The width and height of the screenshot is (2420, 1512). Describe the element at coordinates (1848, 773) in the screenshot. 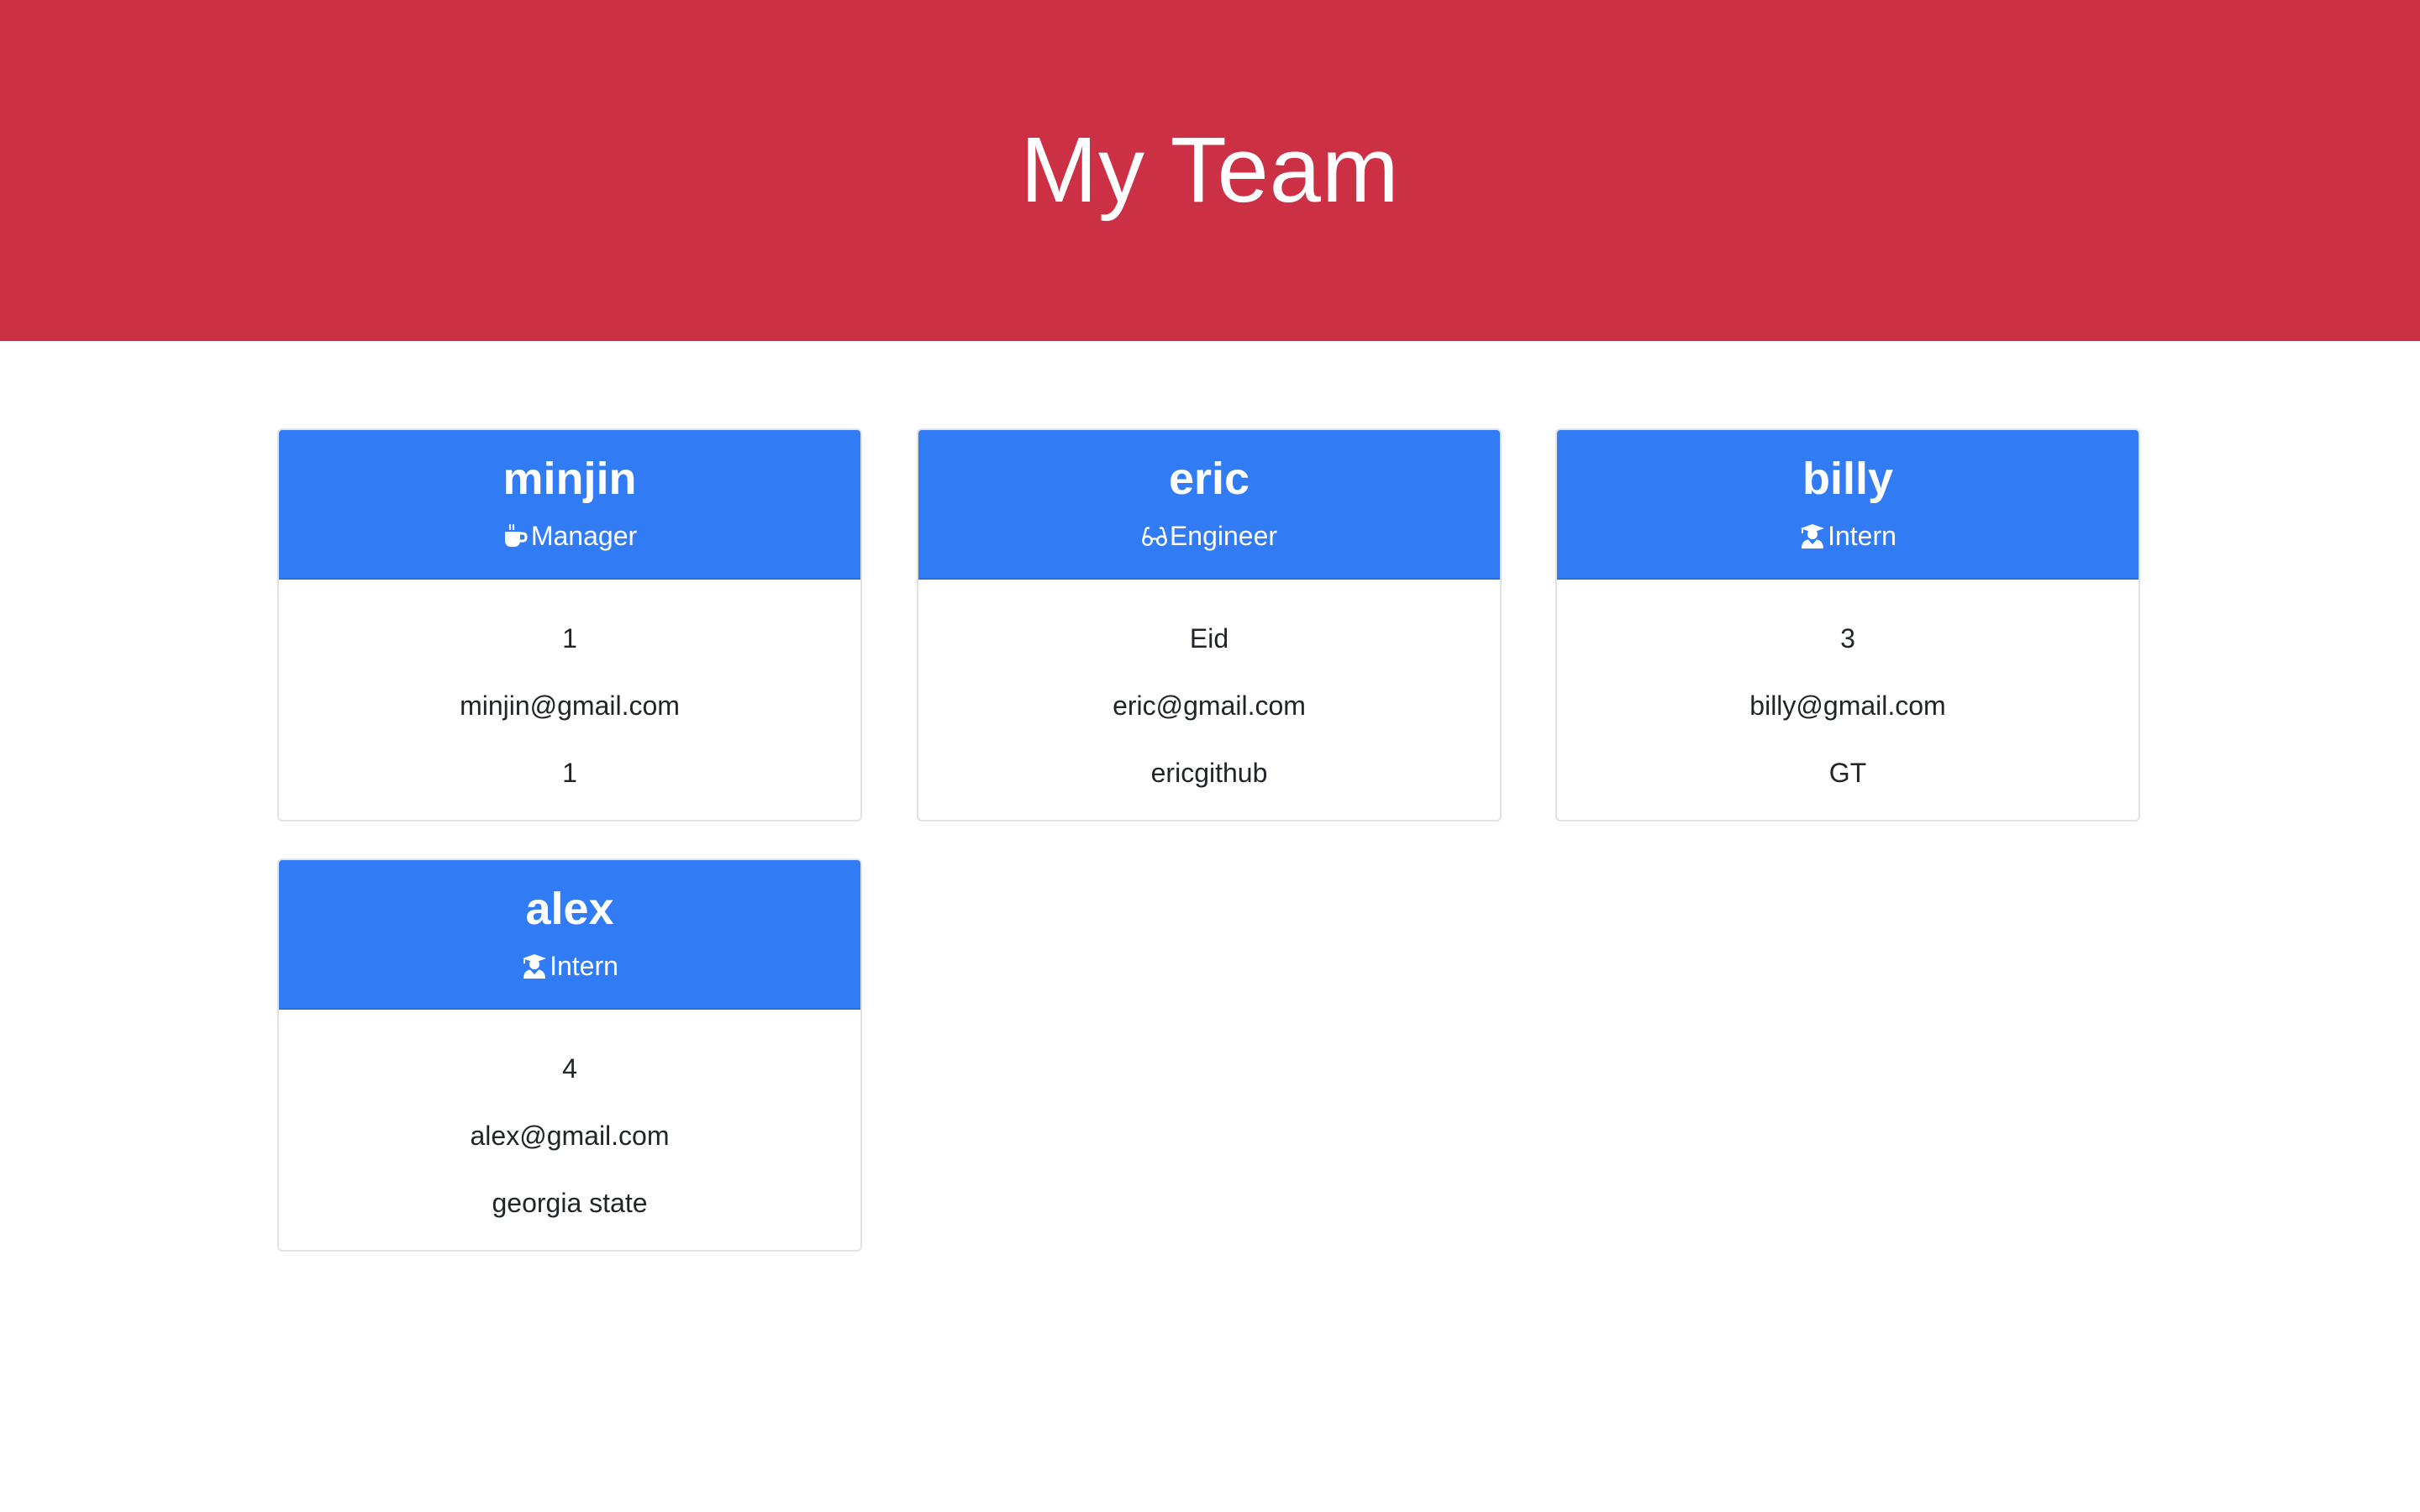

I see `employee-school: GT` at that location.